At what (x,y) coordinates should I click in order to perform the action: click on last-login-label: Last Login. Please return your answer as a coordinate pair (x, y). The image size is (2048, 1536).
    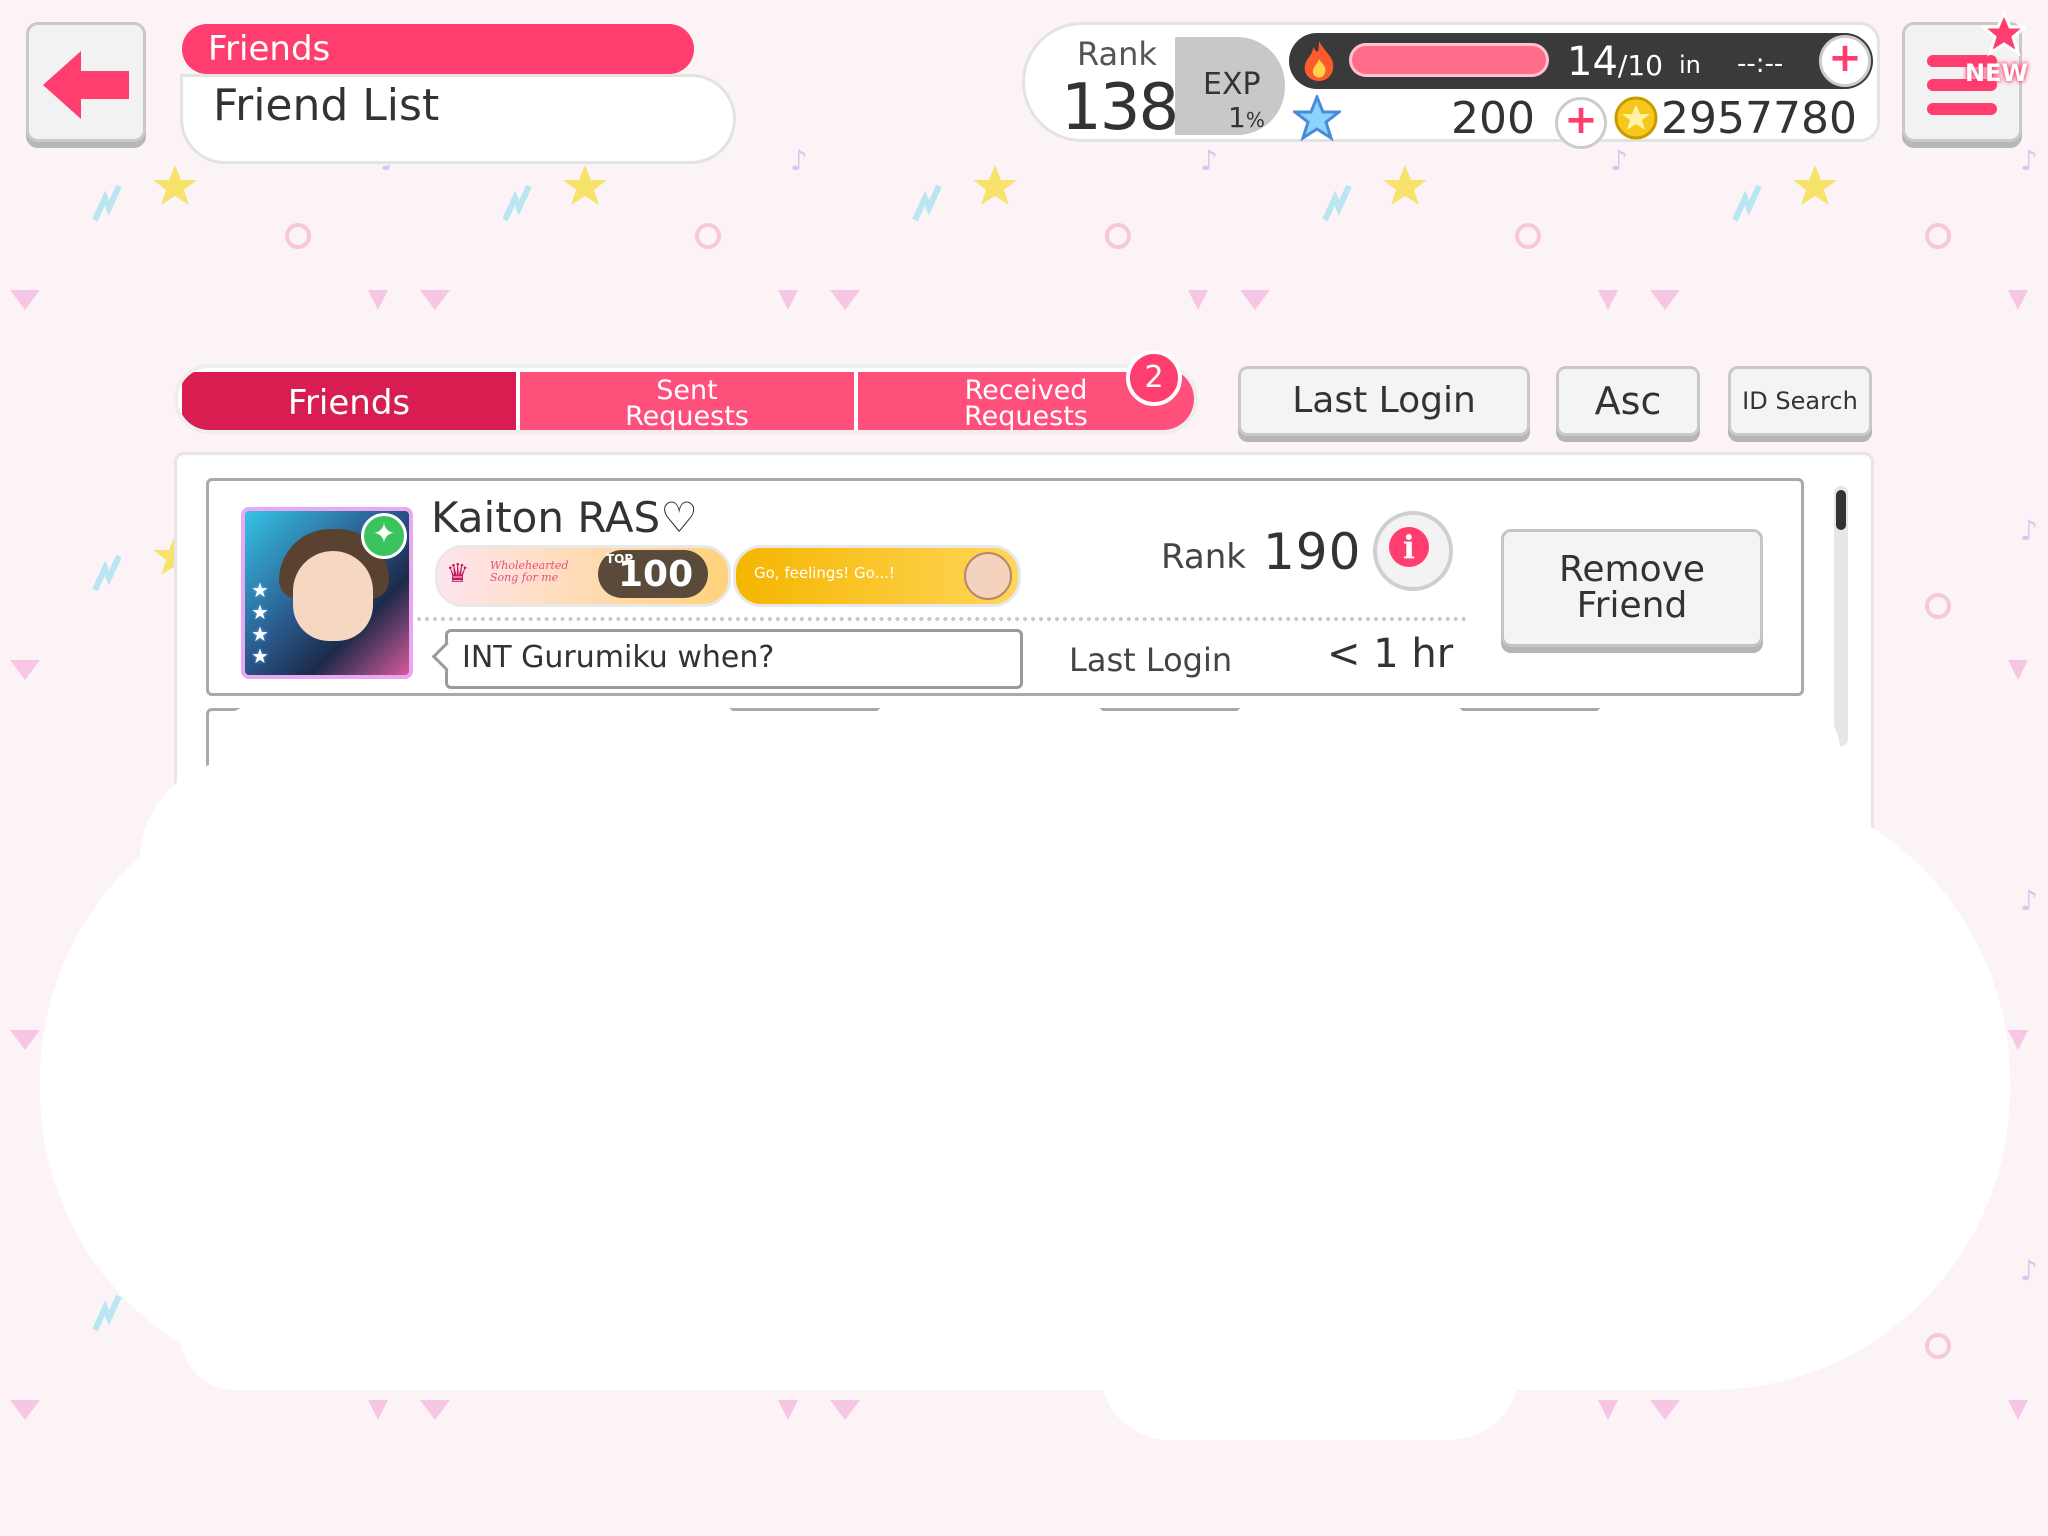
    Looking at the image, I should click on (1151, 660).